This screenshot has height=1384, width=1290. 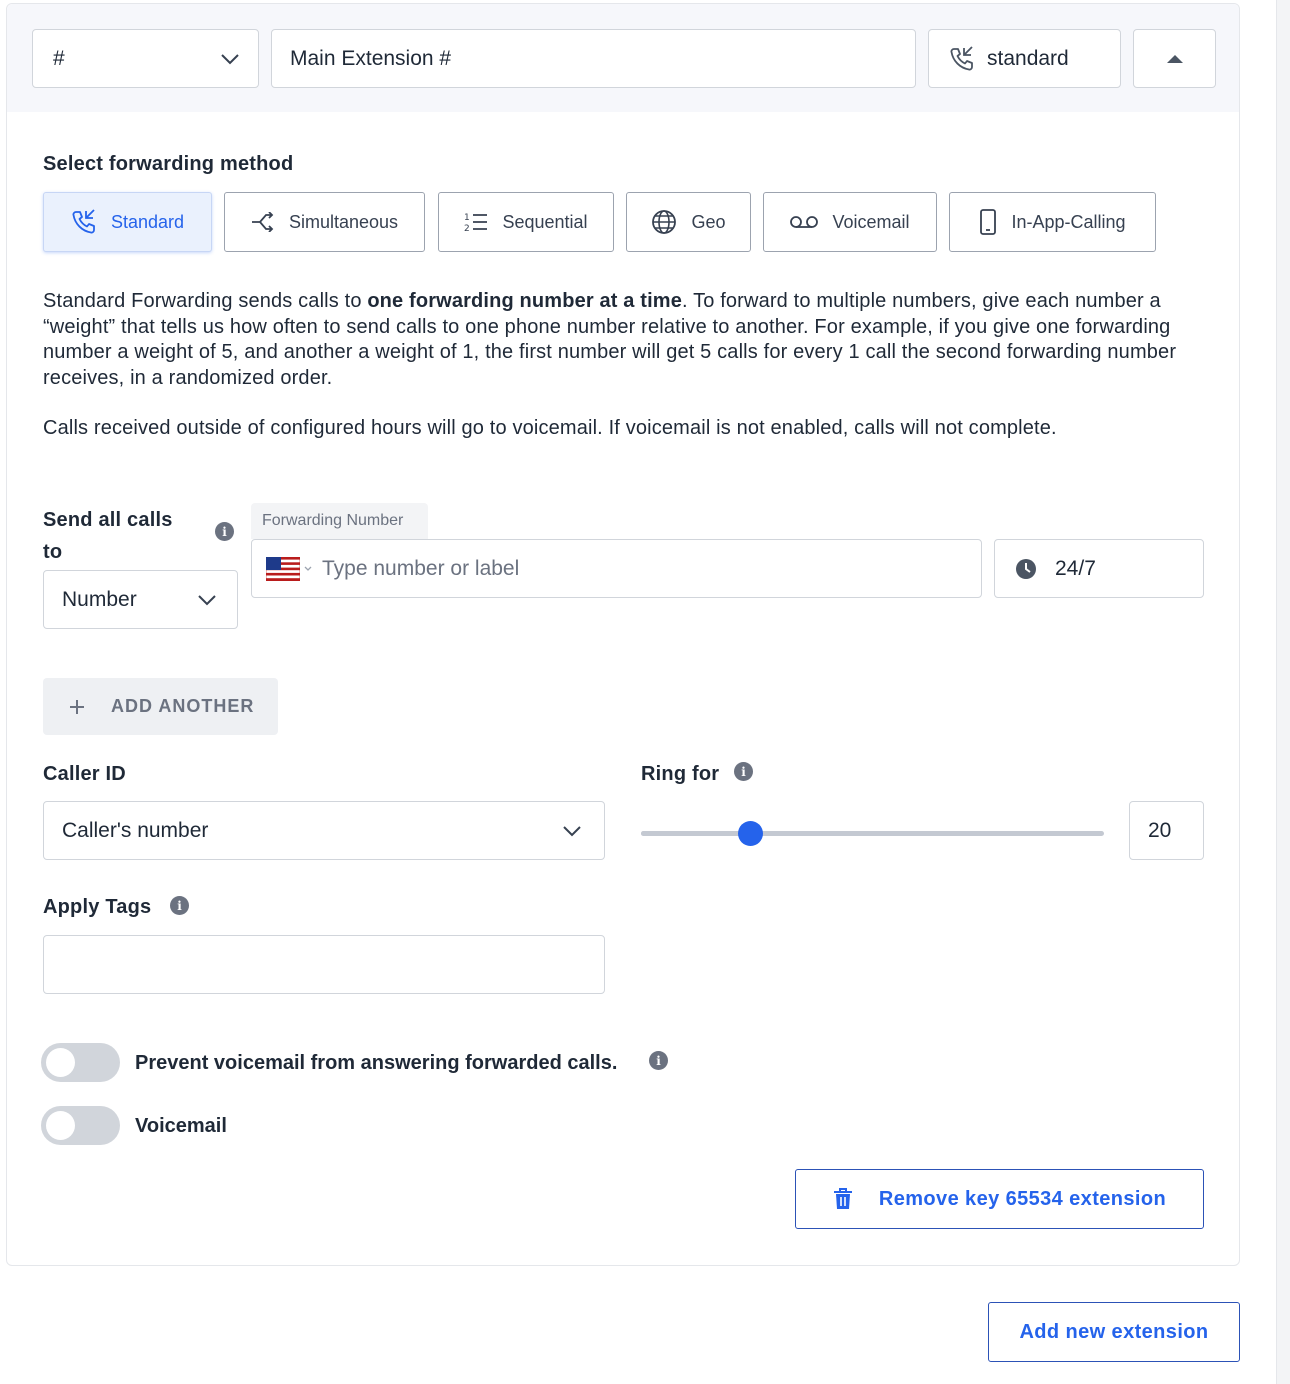 What do you see at coordinates (1026, 569) in the screenshot?
I see `clock-icon` at bounding box center [1026, 569].